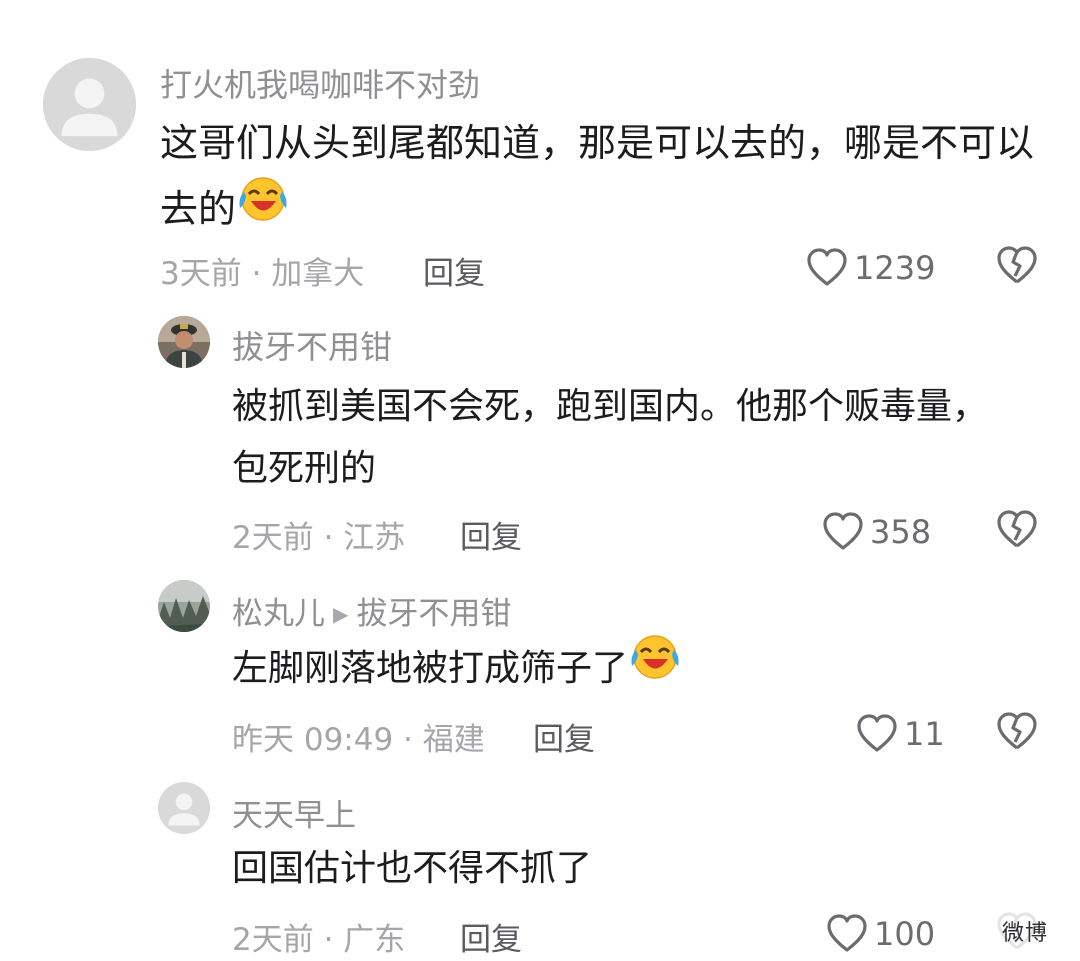  I want to click on comment-text-line: 回国估计也不得不抓了, so click(412, 868).